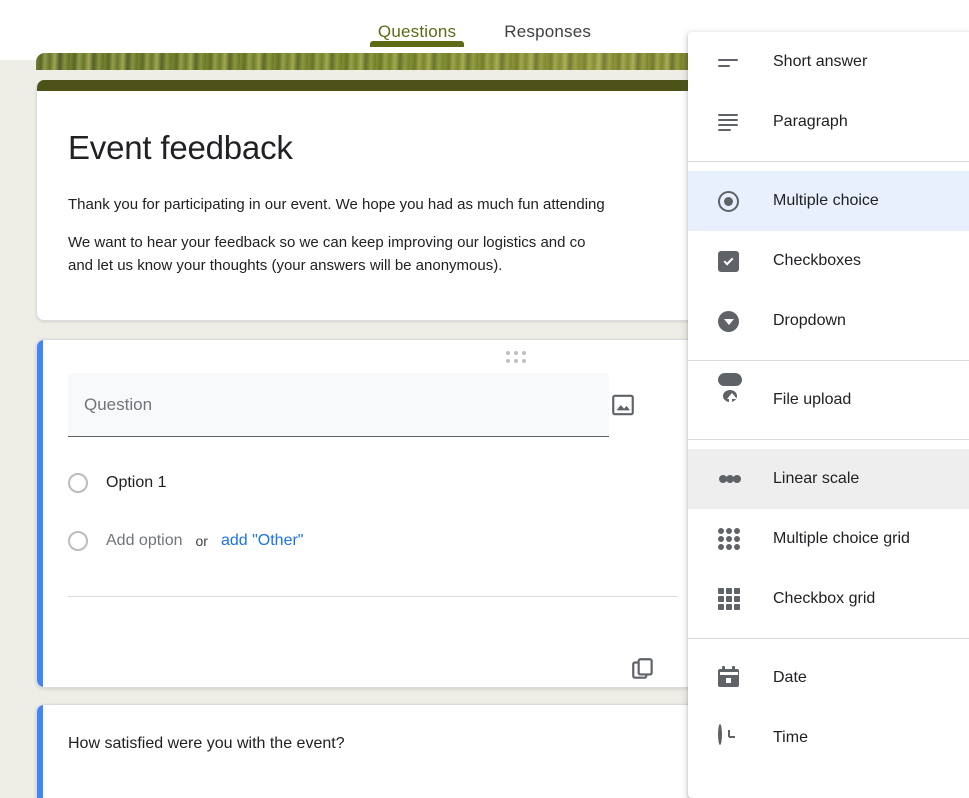  What do you see at coordinates (828, 738) in the screenshot?
I see `menu-item-time: Time` at bounding box center [828, 738].